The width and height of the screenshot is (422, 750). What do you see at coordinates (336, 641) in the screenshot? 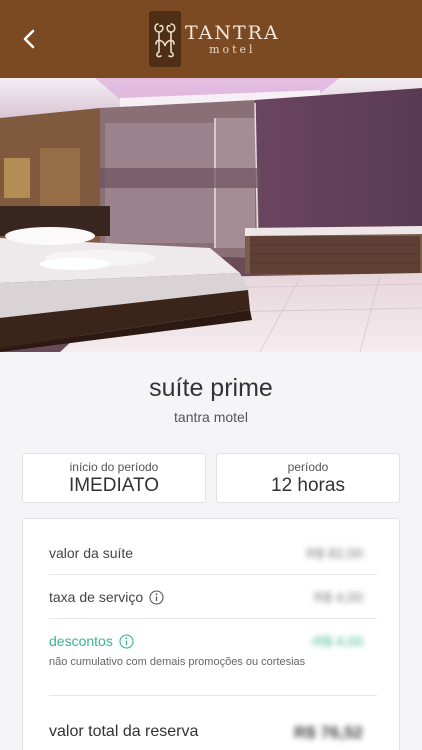
I see `discount-value: -R$ 4,00` at bounding box center [336, 641].